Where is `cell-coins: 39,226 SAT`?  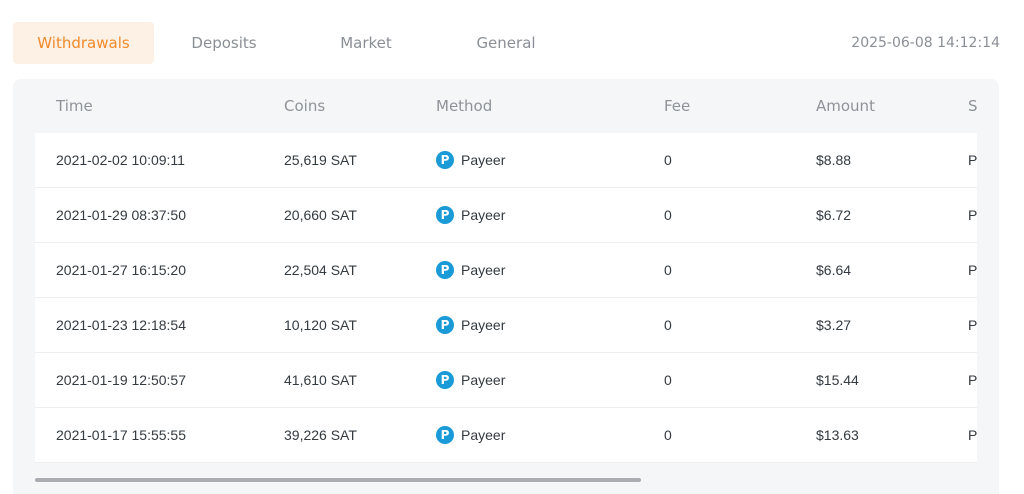
cell-coins: 39,226 SAT is located at coordinates (320, 435).